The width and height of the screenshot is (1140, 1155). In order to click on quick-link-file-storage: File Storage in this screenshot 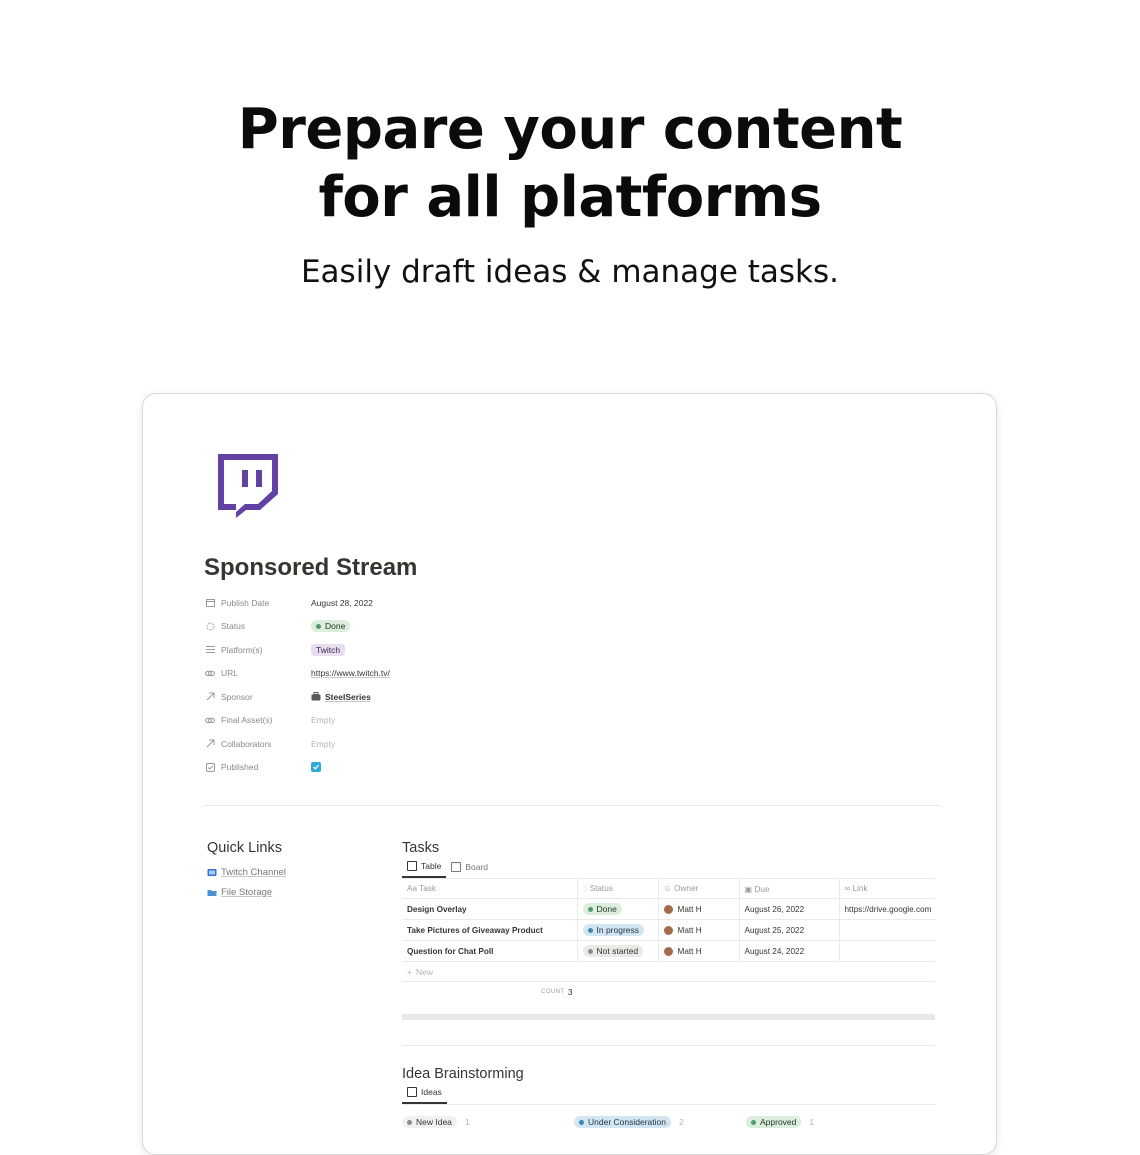, I will do `click(292, 892)`.